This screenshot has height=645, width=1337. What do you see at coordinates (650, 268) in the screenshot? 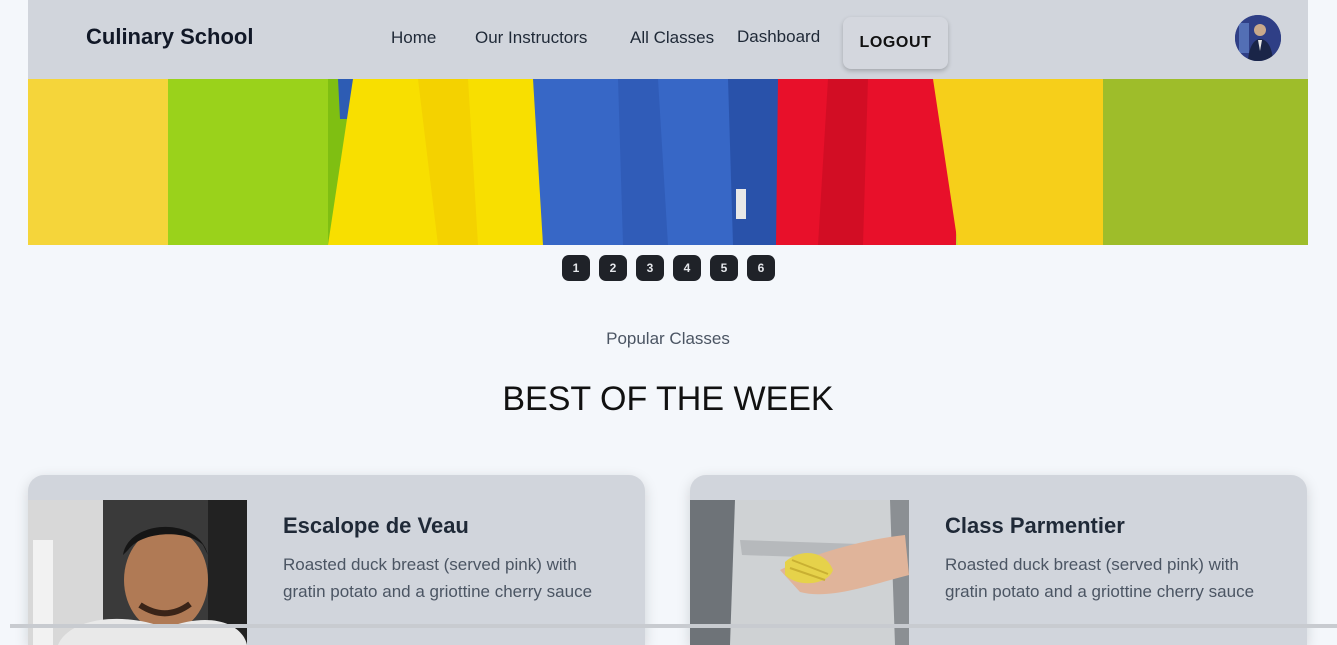
I see `carousel-dot-3: 3` at bounding box center [650, 268].